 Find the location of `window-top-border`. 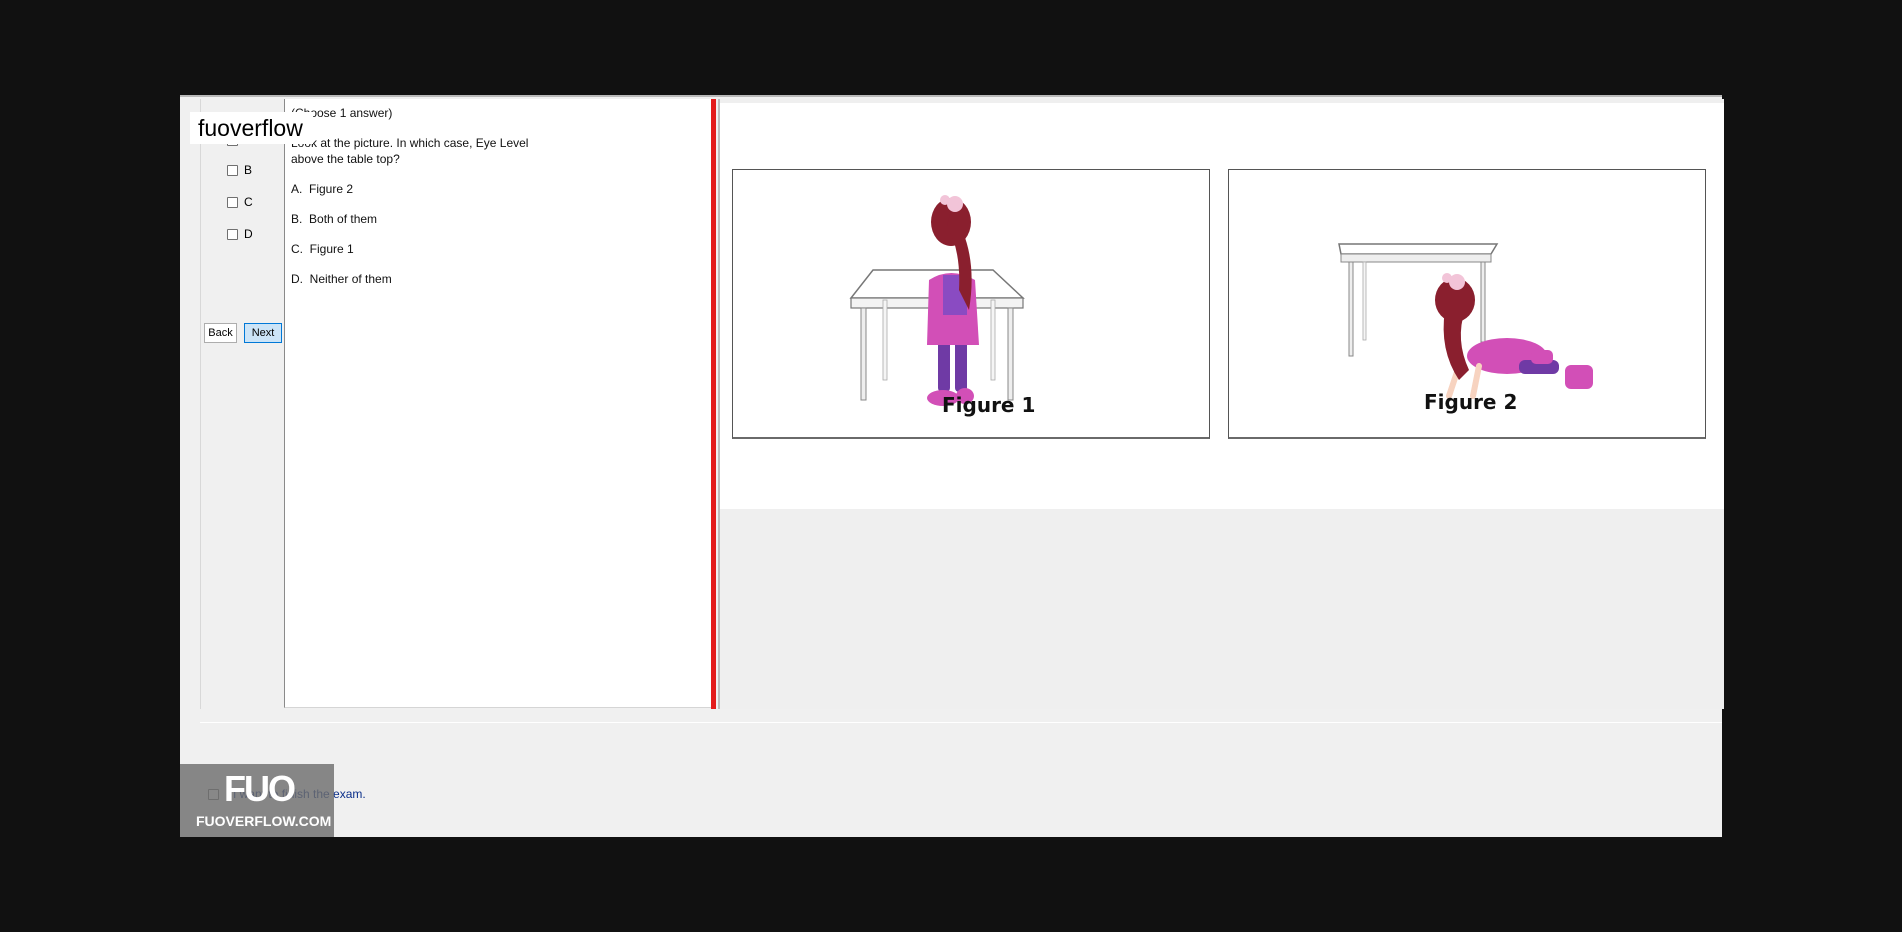

window-top-border is located at coordinates (951, 96).